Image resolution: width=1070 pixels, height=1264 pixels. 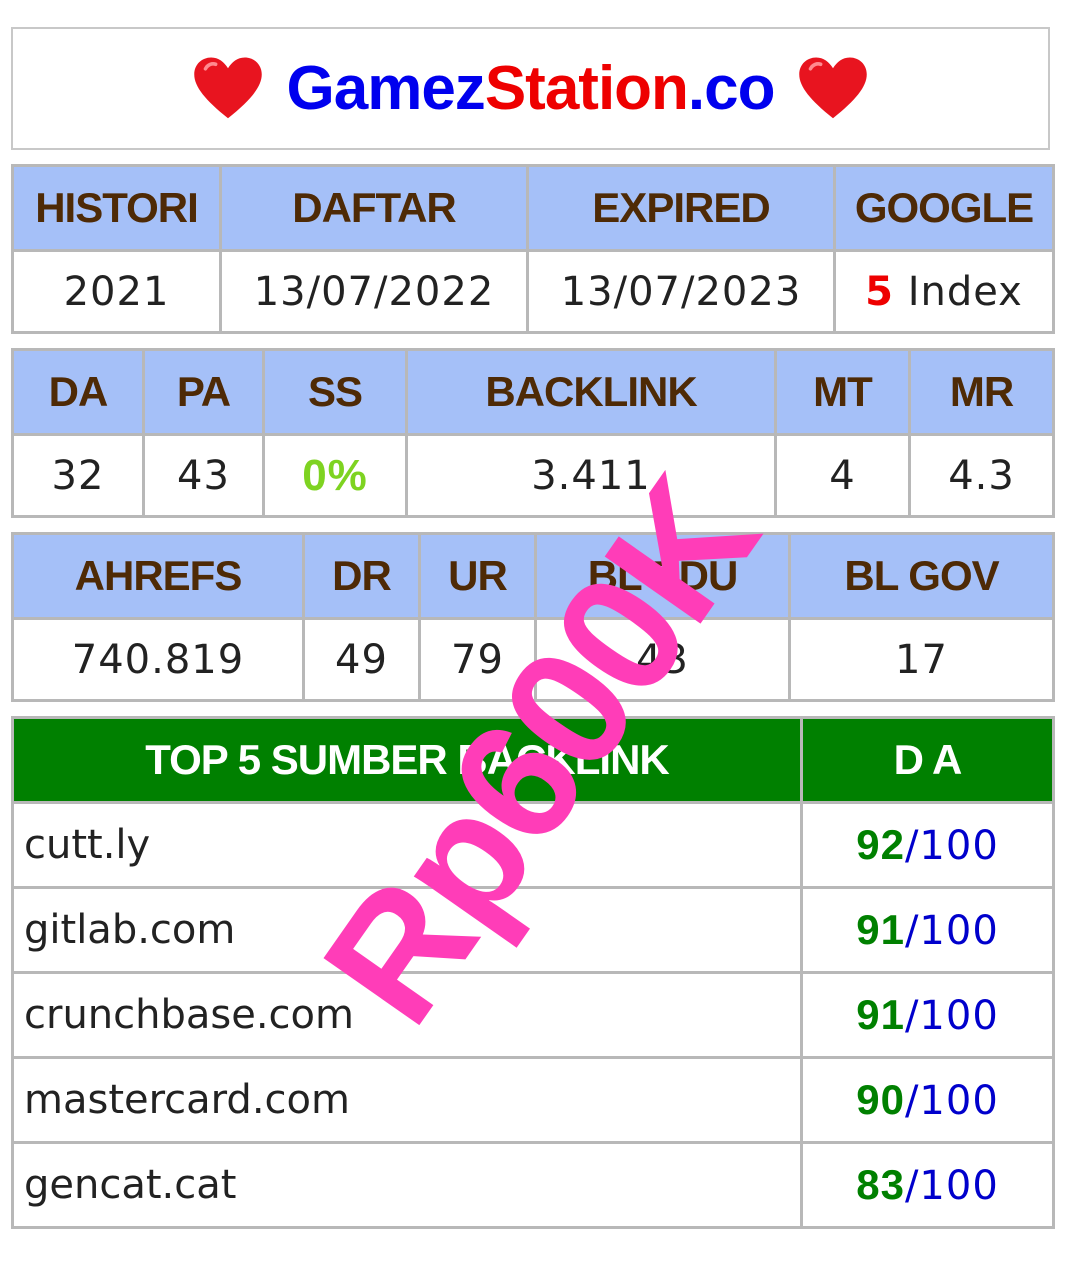 I want to click on header-ahrefs: AHREFS, so click(x=158, y=576).